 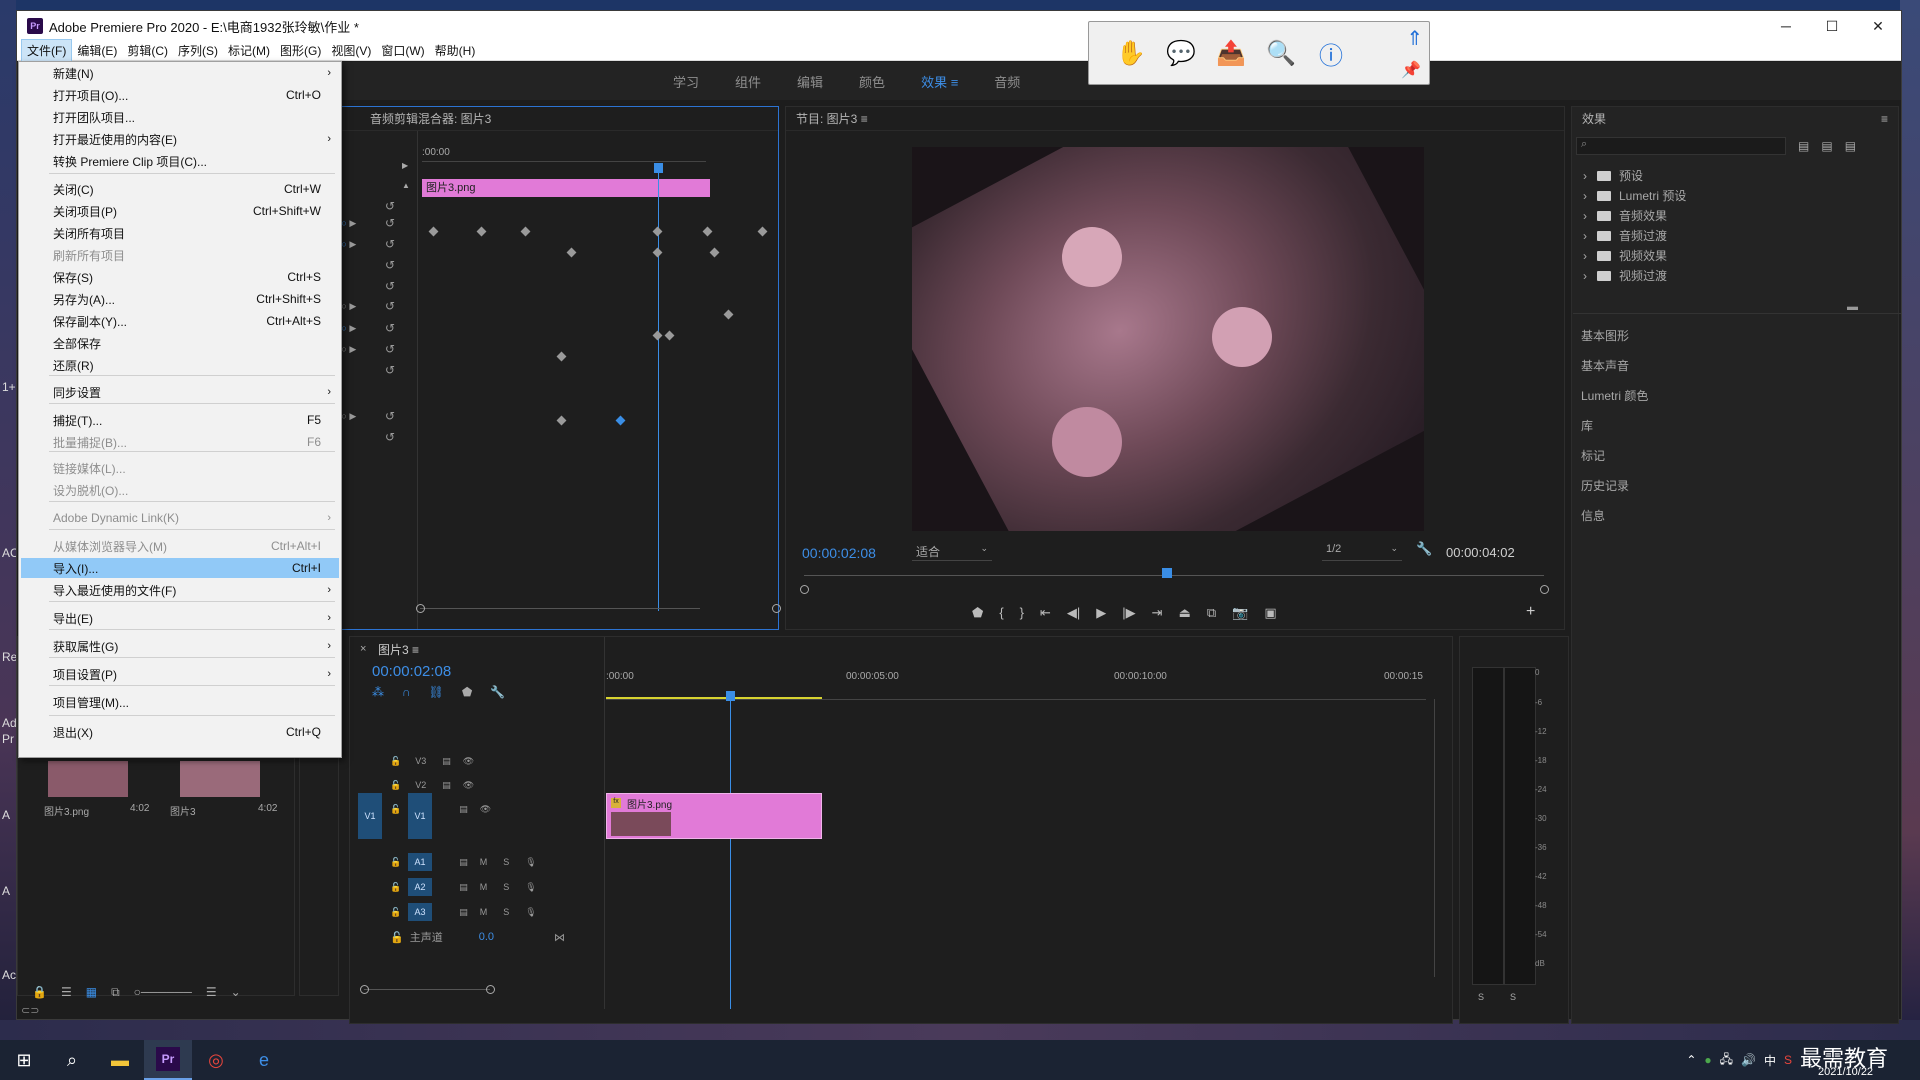 I want to click on program-scrub-bar, so click(x=1174, y=575).